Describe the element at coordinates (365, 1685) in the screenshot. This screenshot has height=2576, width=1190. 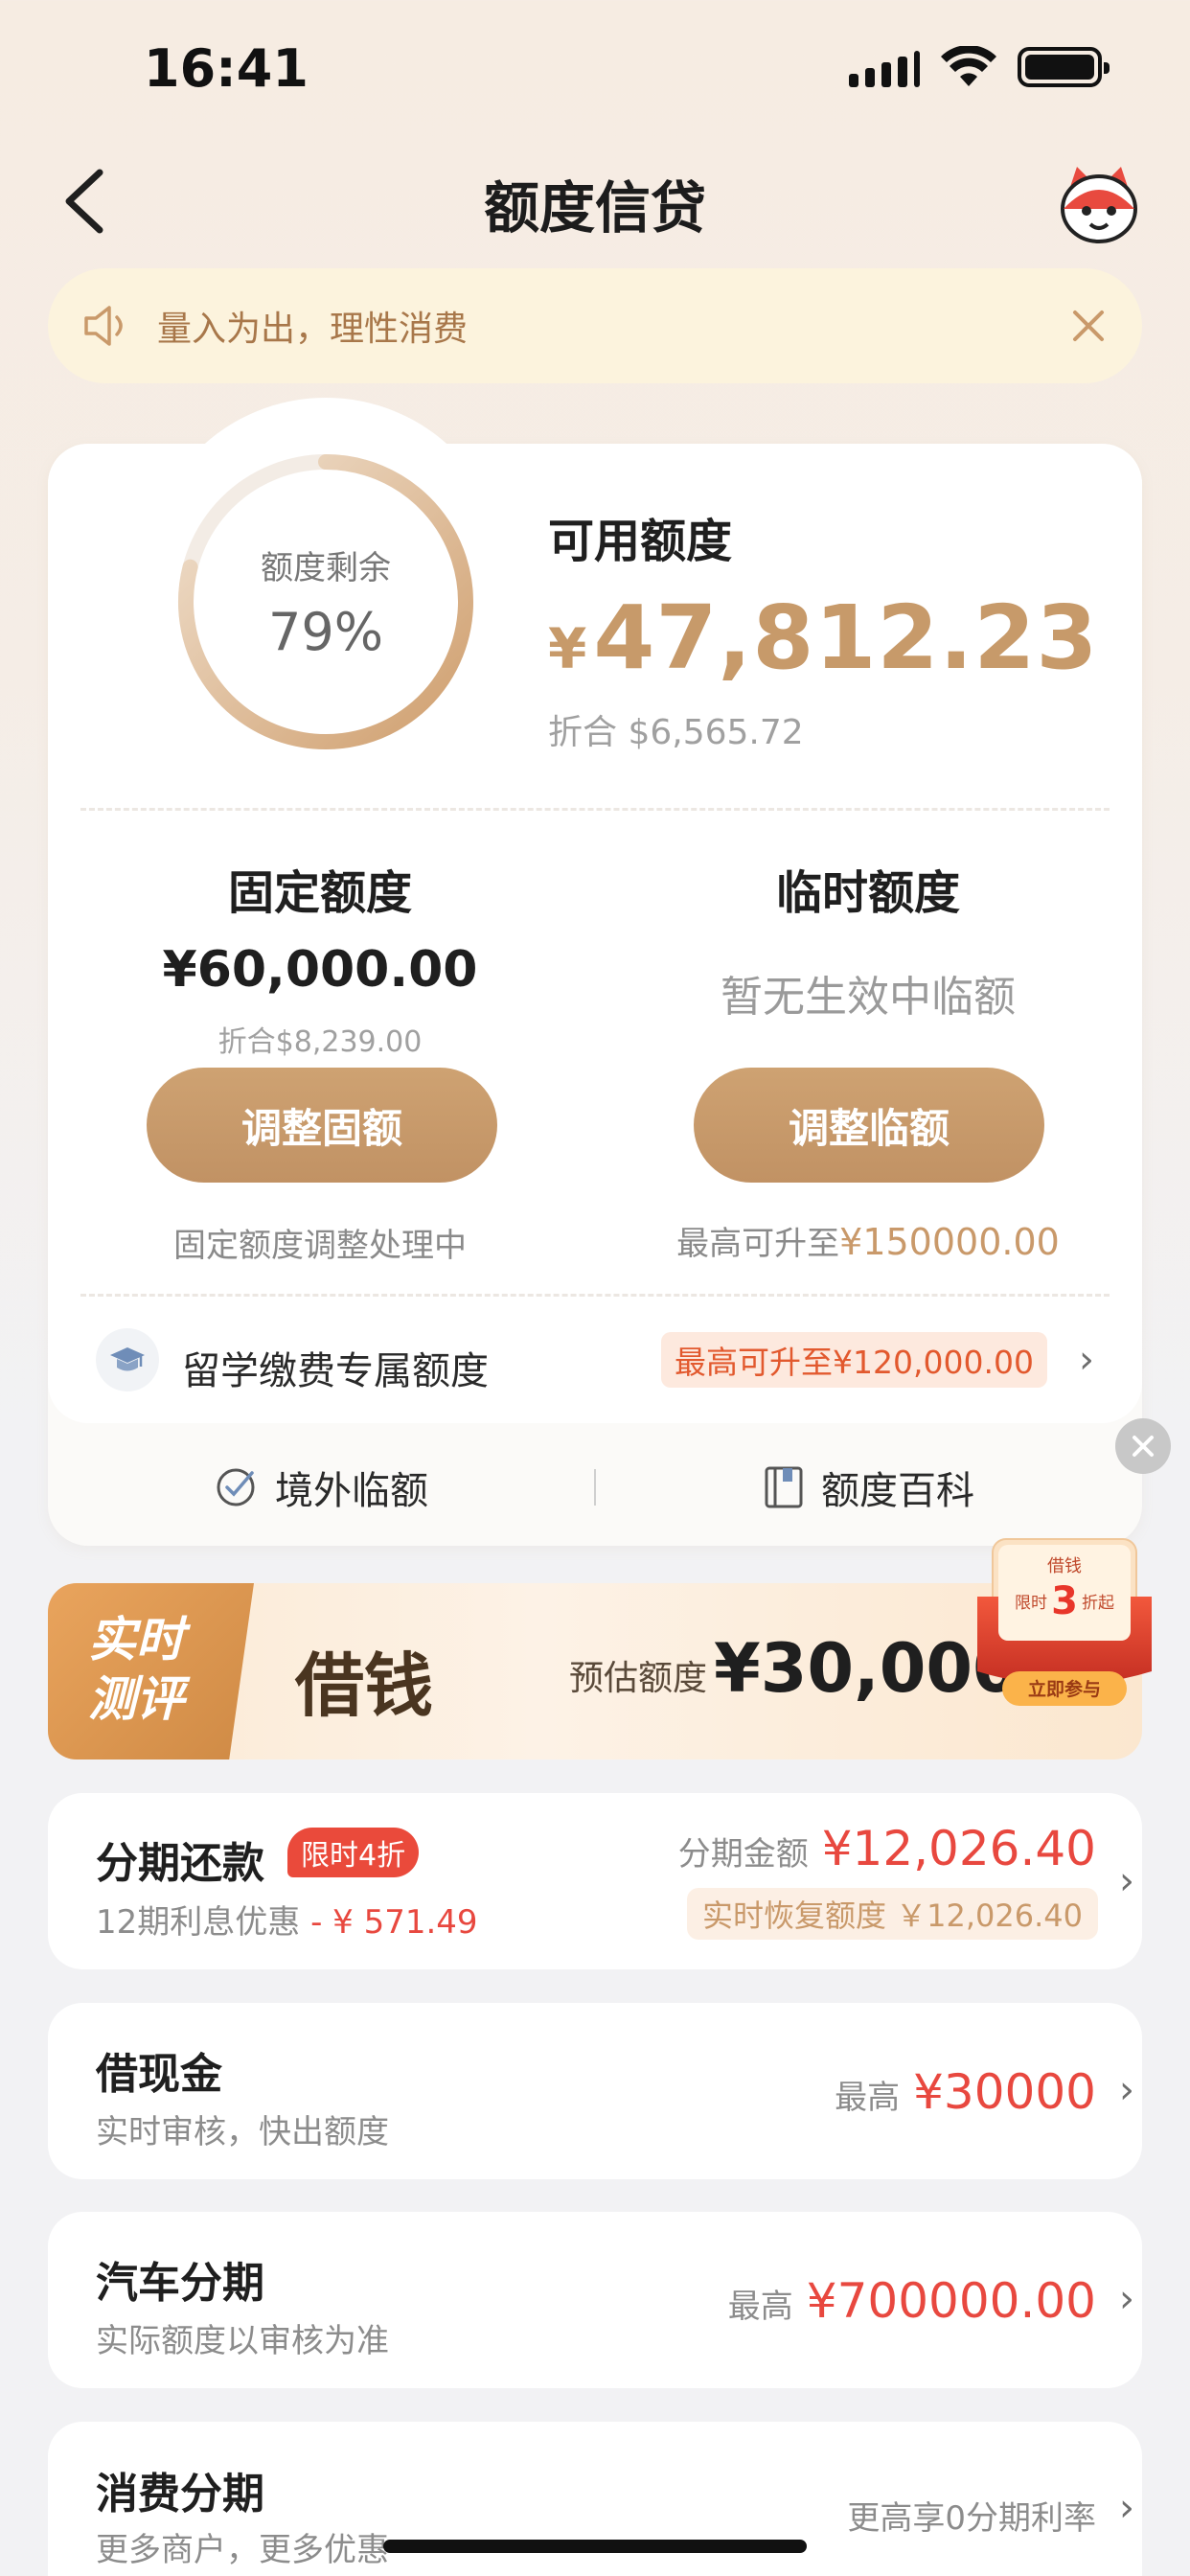
I see `banner-title: 借钱` at that location.